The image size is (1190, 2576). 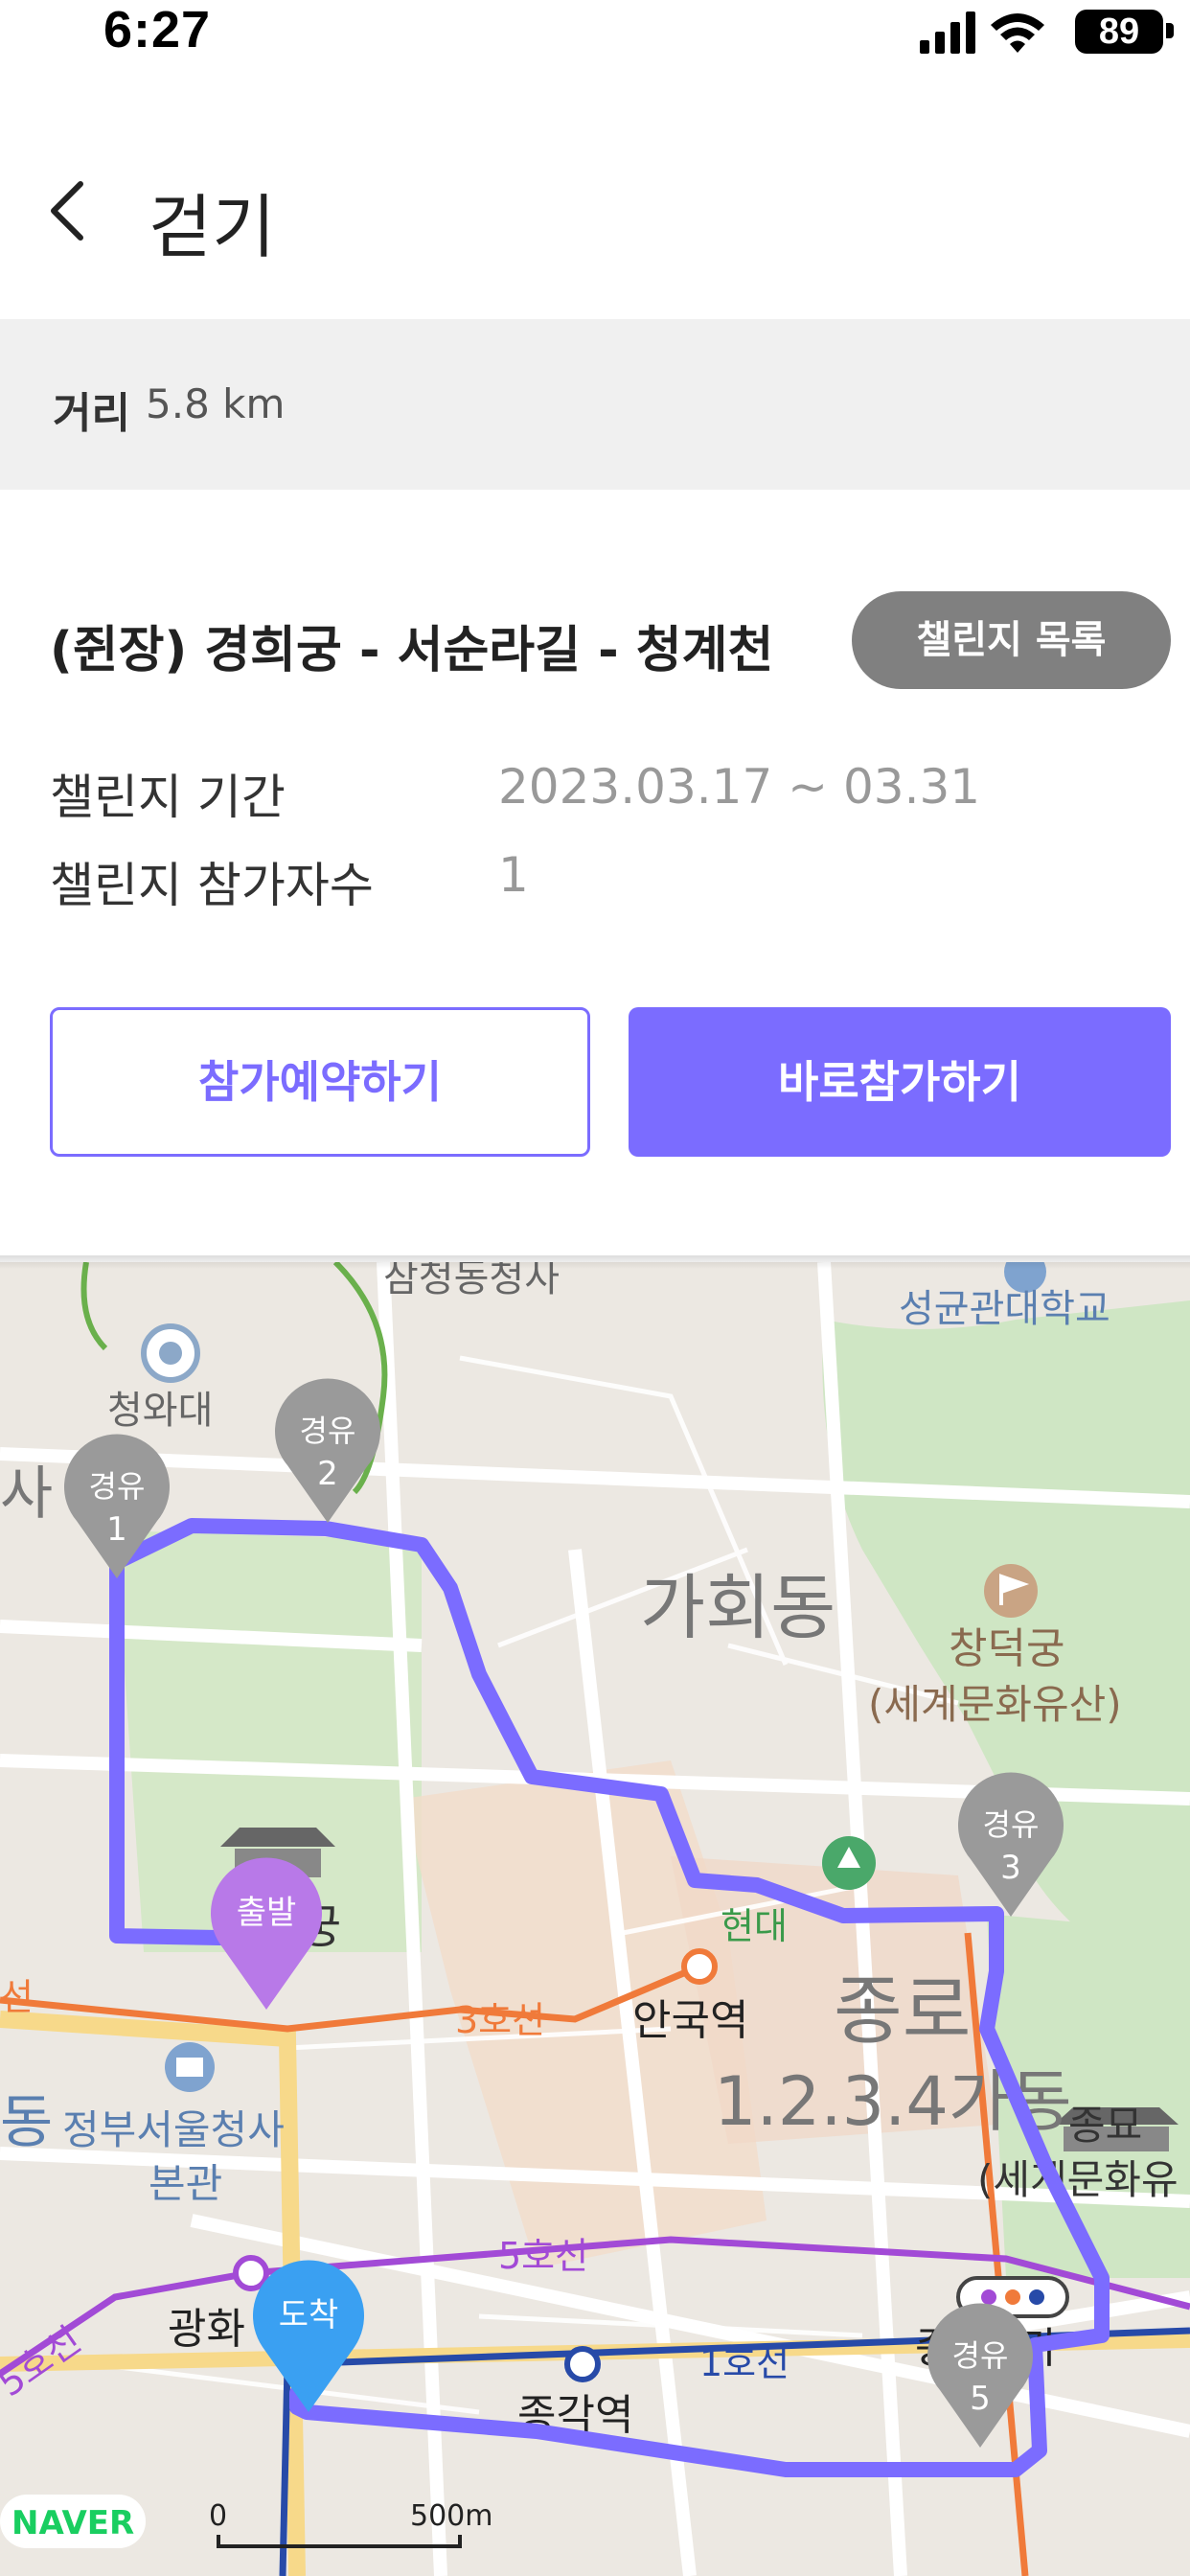 I want to click on label-line3: 3호선, so click(x=500, y=2020).